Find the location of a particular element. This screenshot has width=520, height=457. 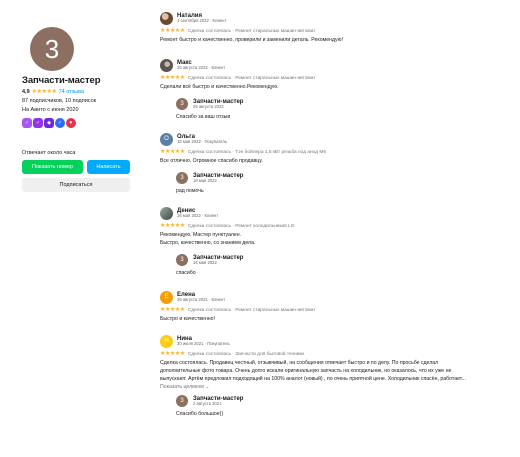

badge-documents-icon: ✓ is located at coordinates (38, 123).